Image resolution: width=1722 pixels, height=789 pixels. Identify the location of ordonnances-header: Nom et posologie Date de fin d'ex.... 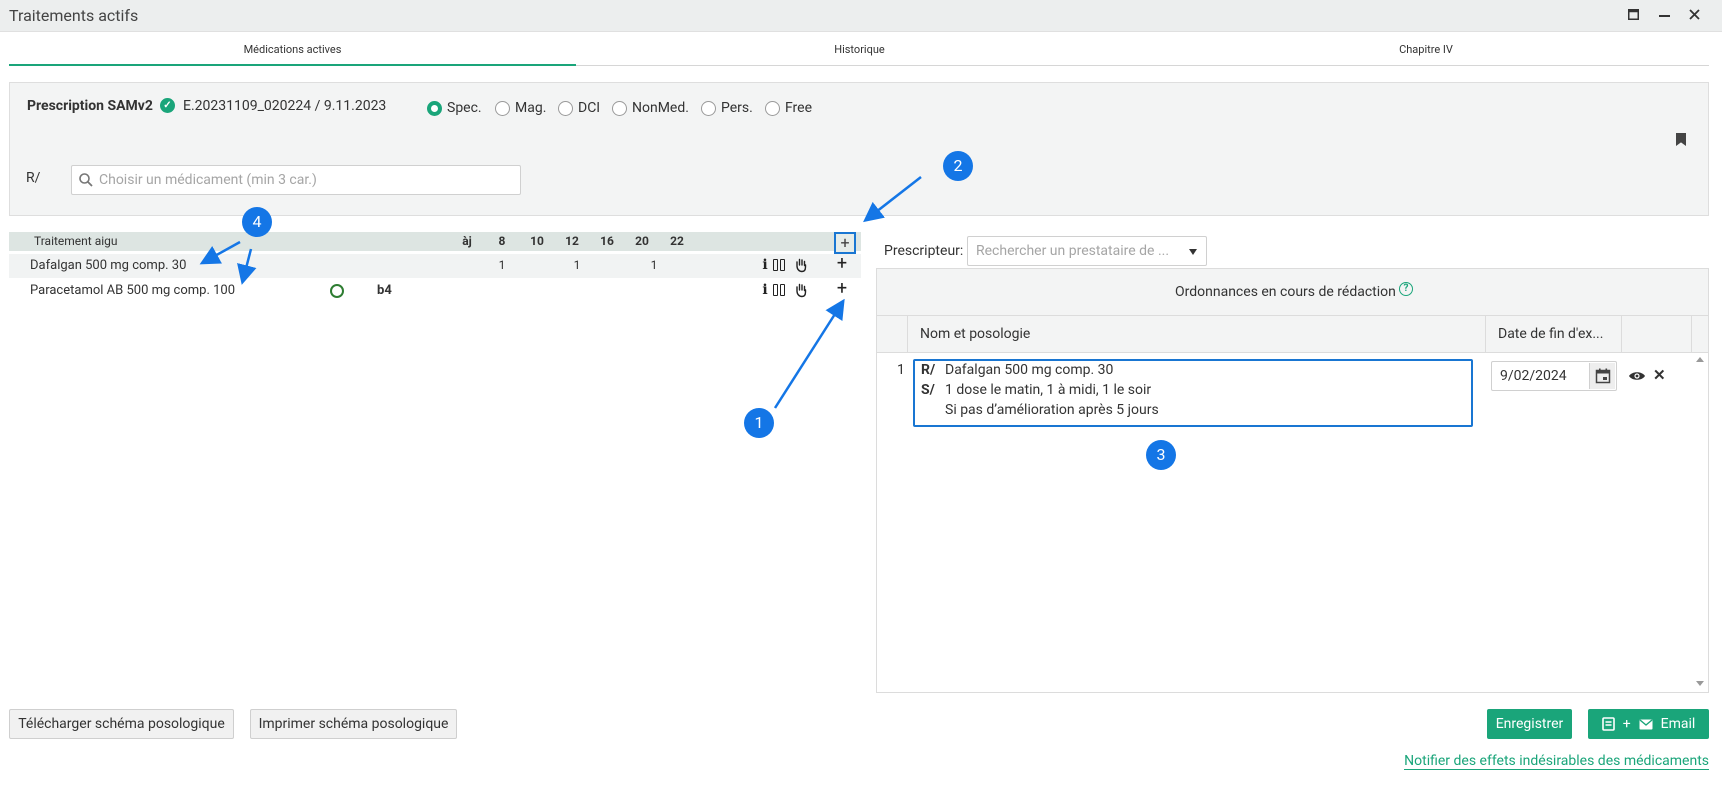
(1292, 334).